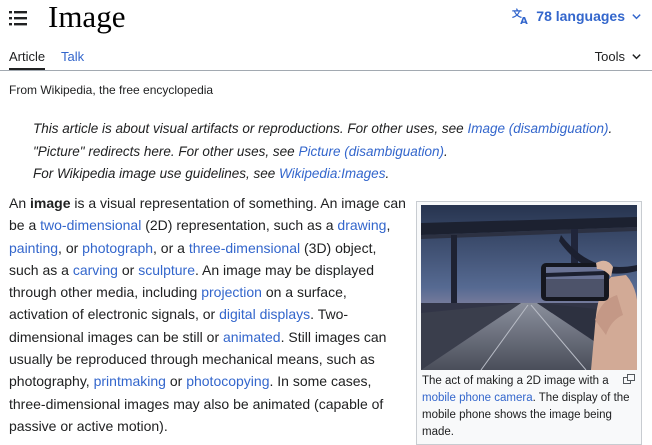 This screenshot has width=652, height=445. Describe the element at coordinates (326, 55) in the screenshot. I see `page-tabs: Article Talk Tools` at that location.